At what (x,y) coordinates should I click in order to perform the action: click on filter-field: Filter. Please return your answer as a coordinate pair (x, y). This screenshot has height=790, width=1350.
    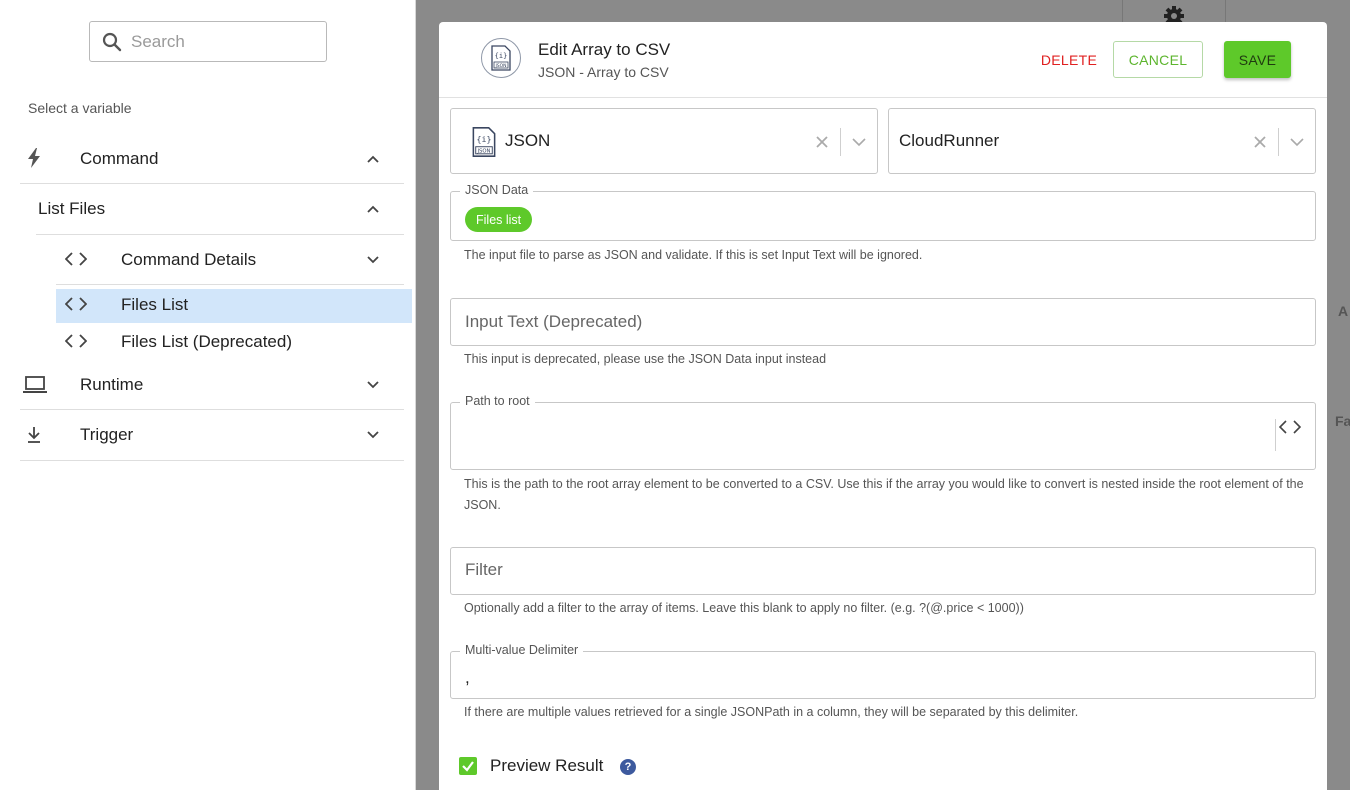
    Looking at the image, I should click on (883, 571).